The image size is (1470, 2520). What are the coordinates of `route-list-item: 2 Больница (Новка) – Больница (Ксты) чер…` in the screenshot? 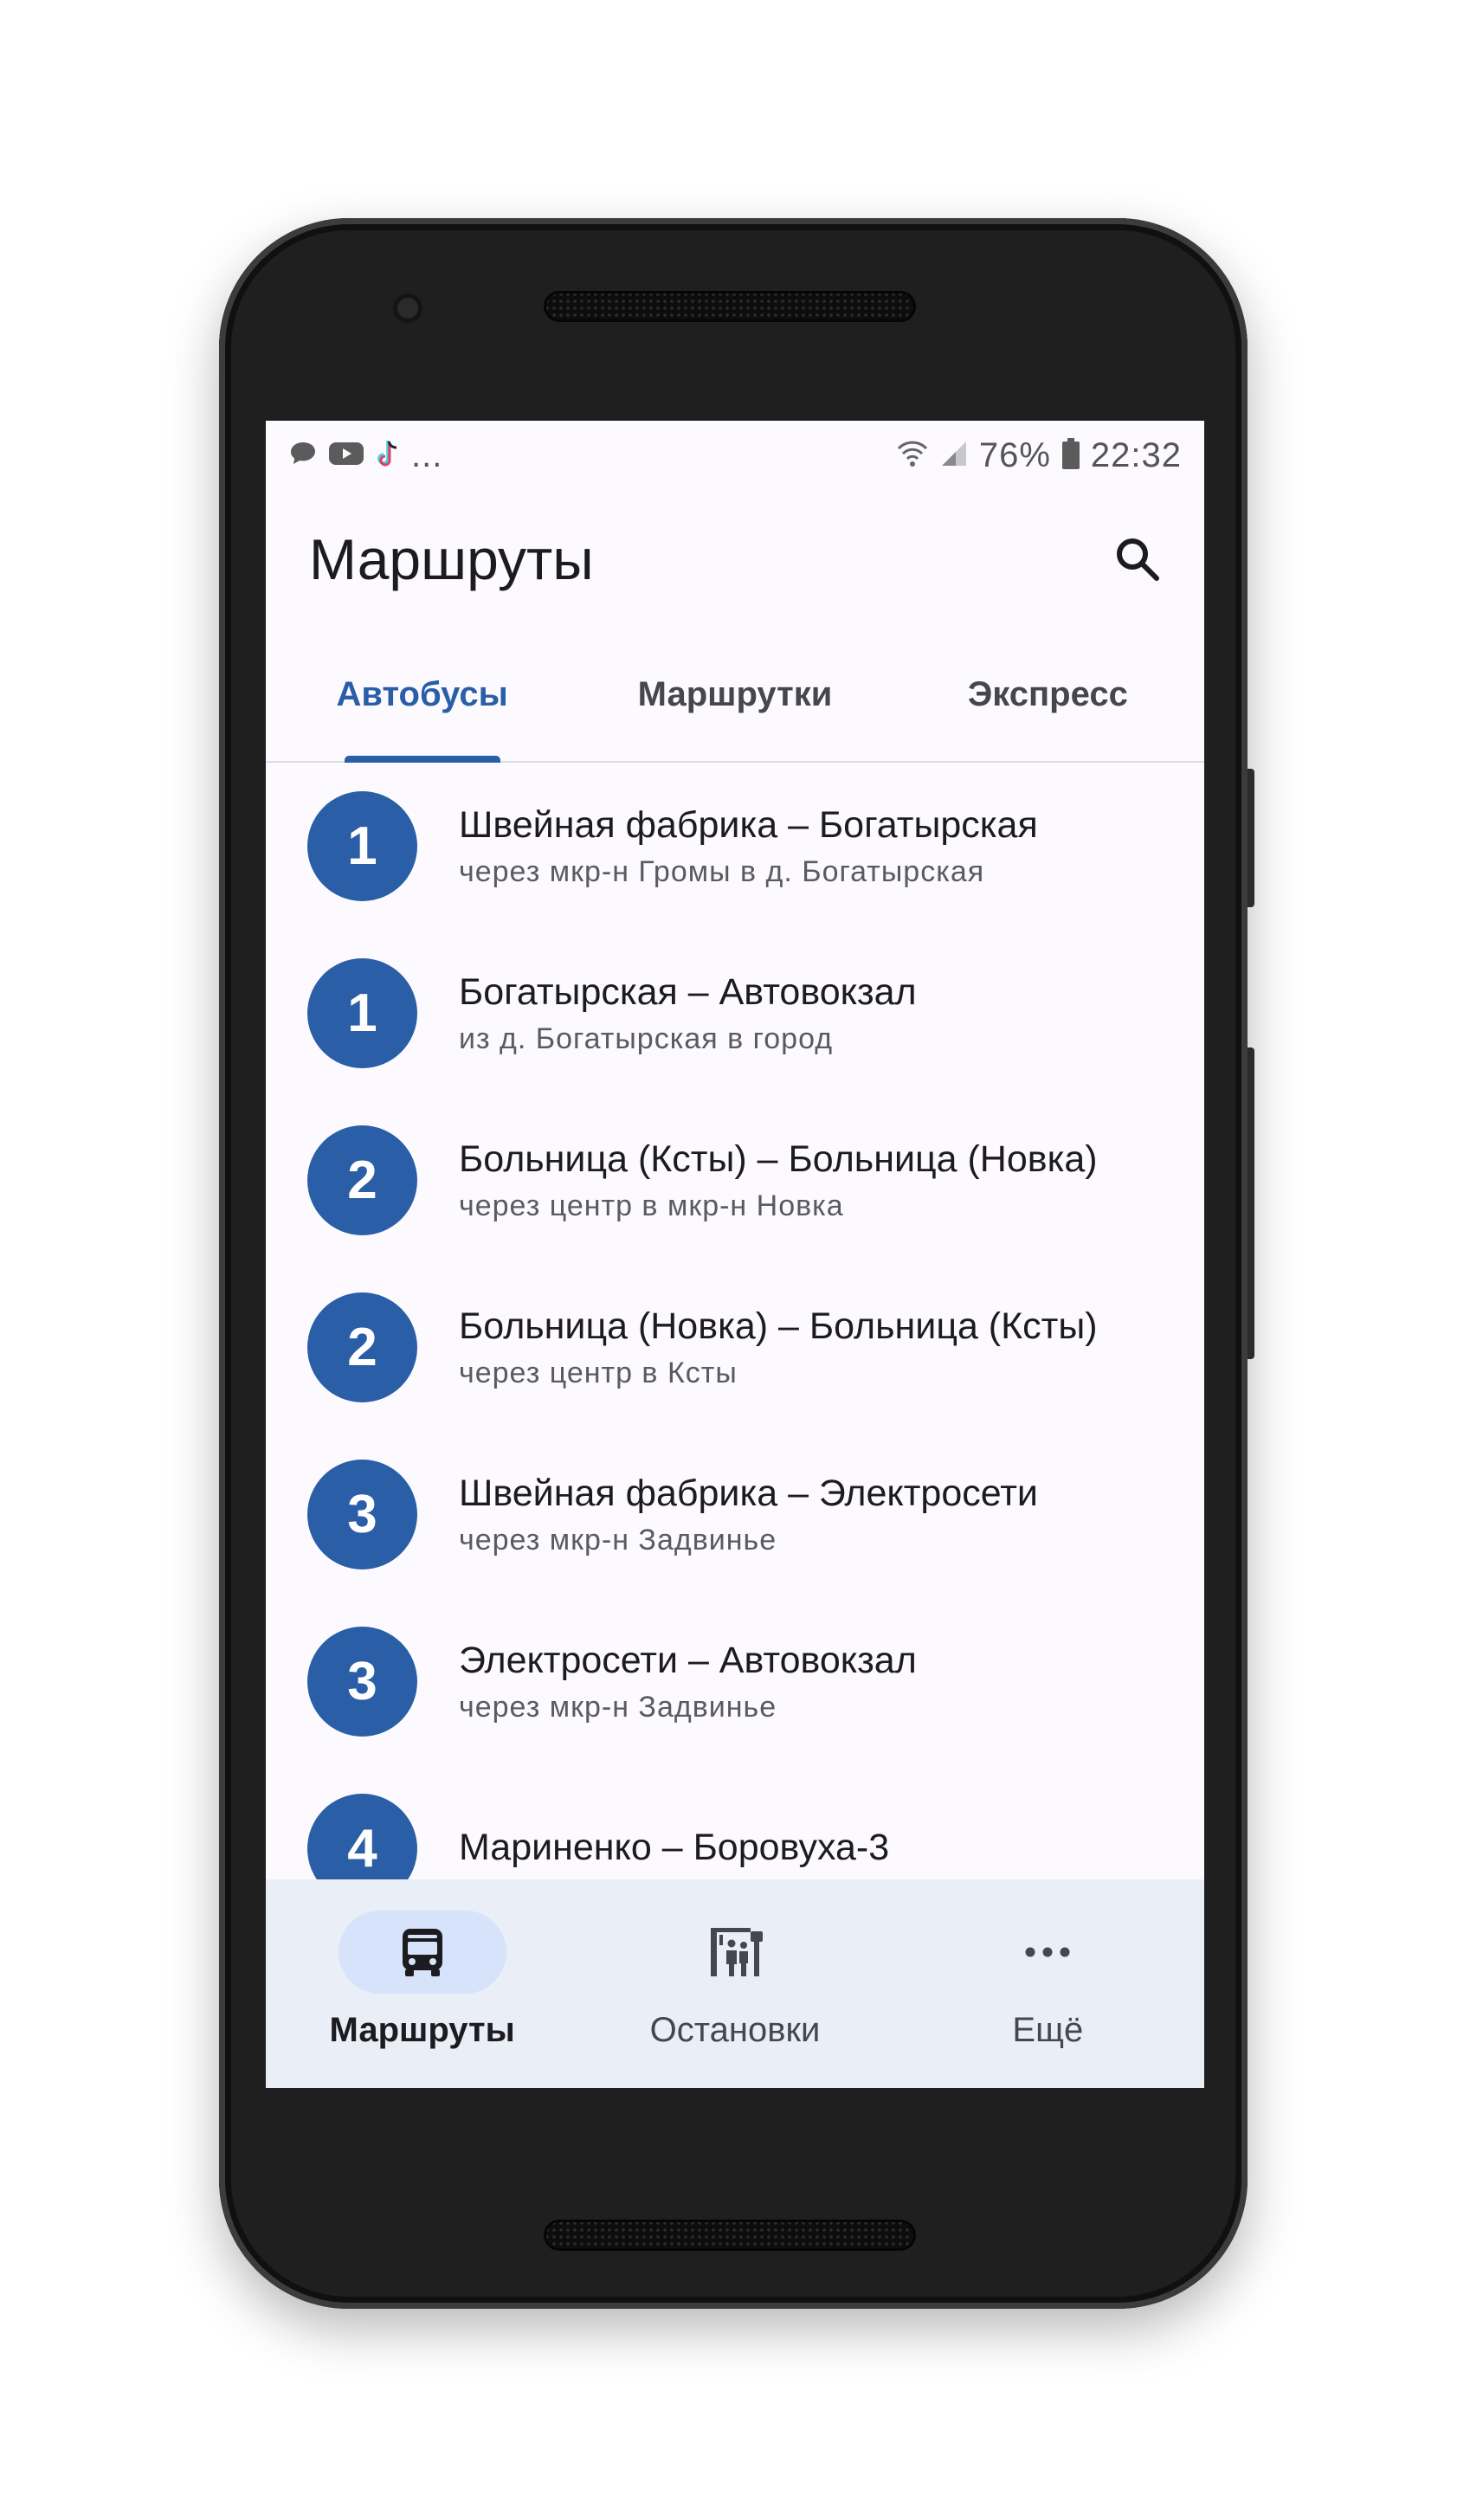 It's located at (735, 1347).